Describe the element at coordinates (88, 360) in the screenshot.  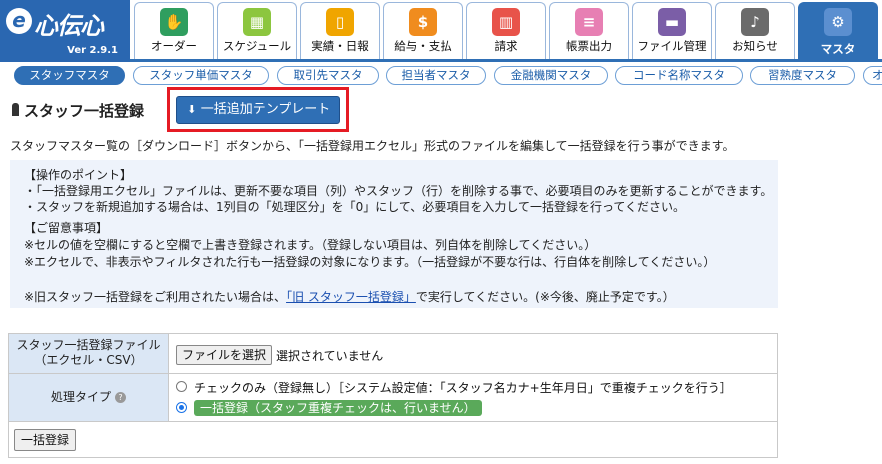
I see `file-label-line2: （エクセル・CSV）` at that location.